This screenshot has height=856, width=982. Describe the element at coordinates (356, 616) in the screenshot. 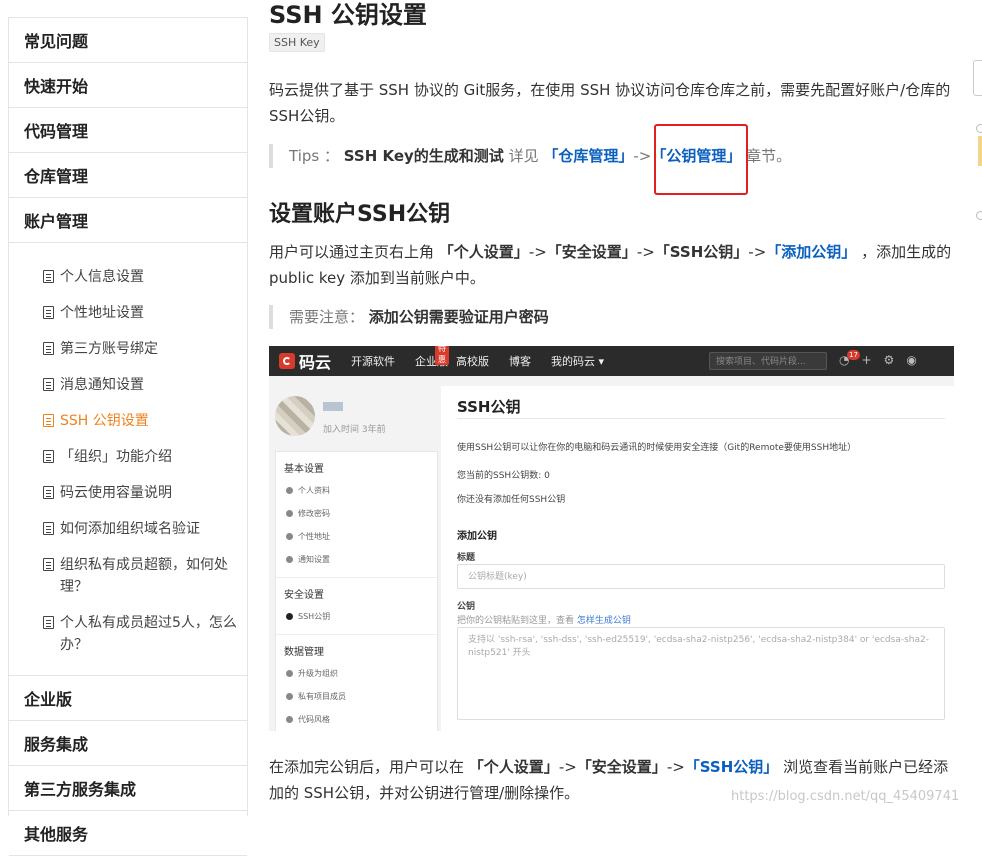

I see `menu-item-ssh: SSH公钥` at that location.